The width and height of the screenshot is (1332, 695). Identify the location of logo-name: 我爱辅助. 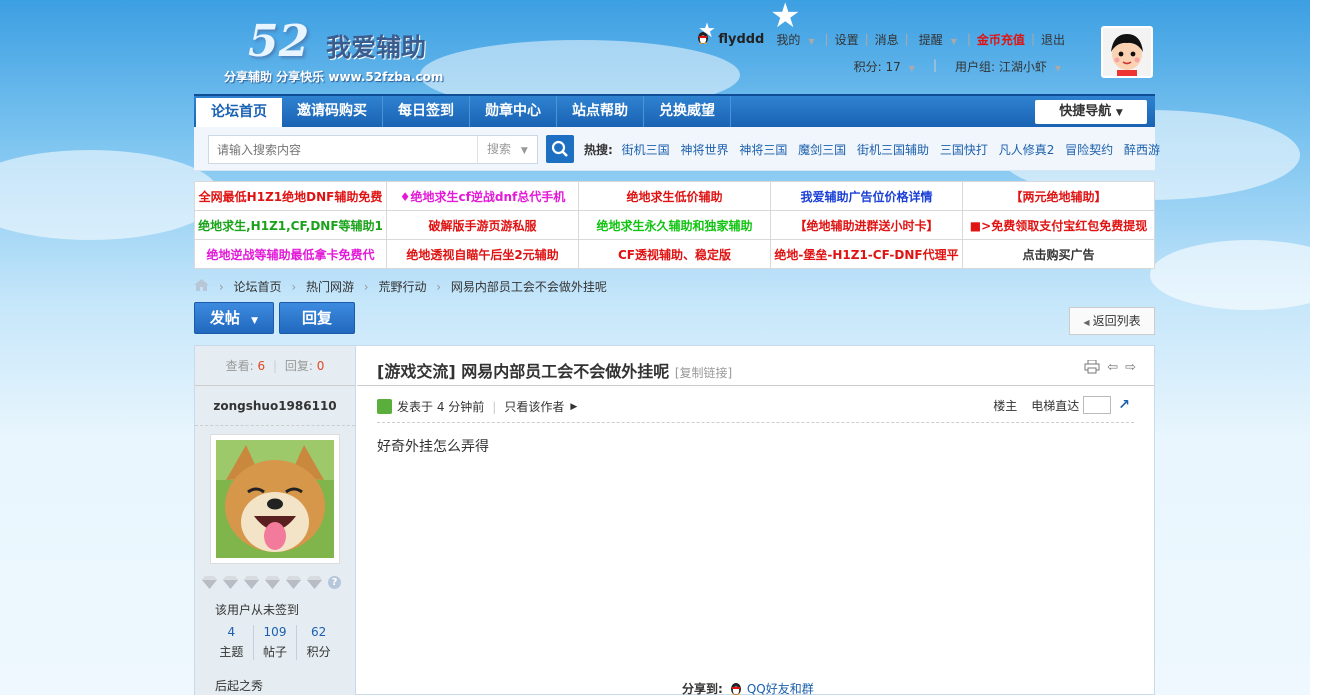
(376, 47).